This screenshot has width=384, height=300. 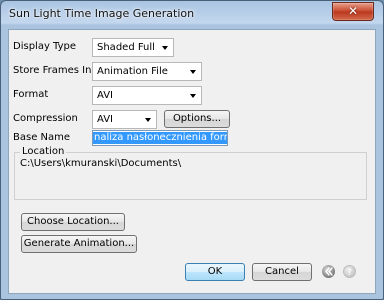 I want to click on store-frames-value: Animation File, so click(x=132, y=71).